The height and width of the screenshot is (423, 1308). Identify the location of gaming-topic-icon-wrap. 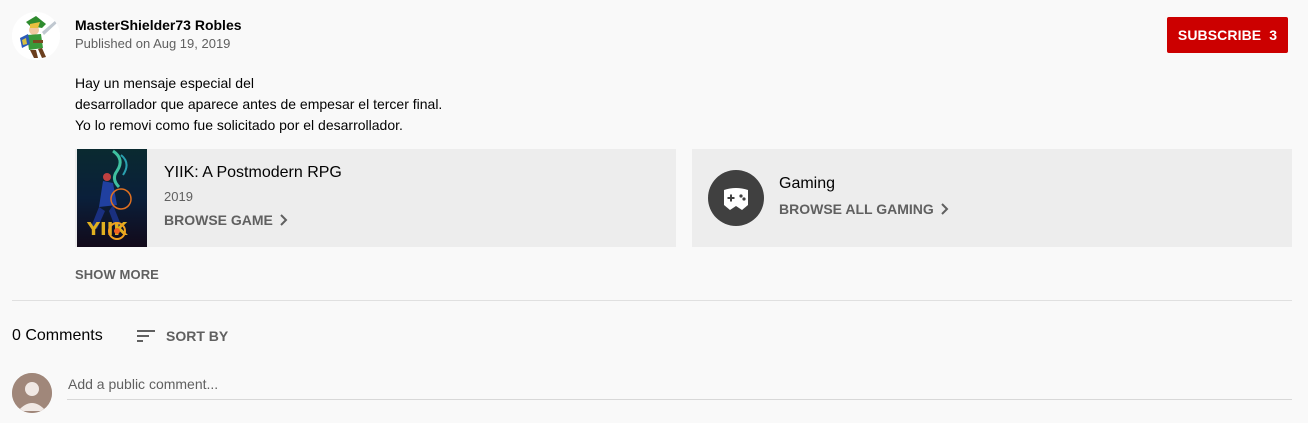
(736, 198).